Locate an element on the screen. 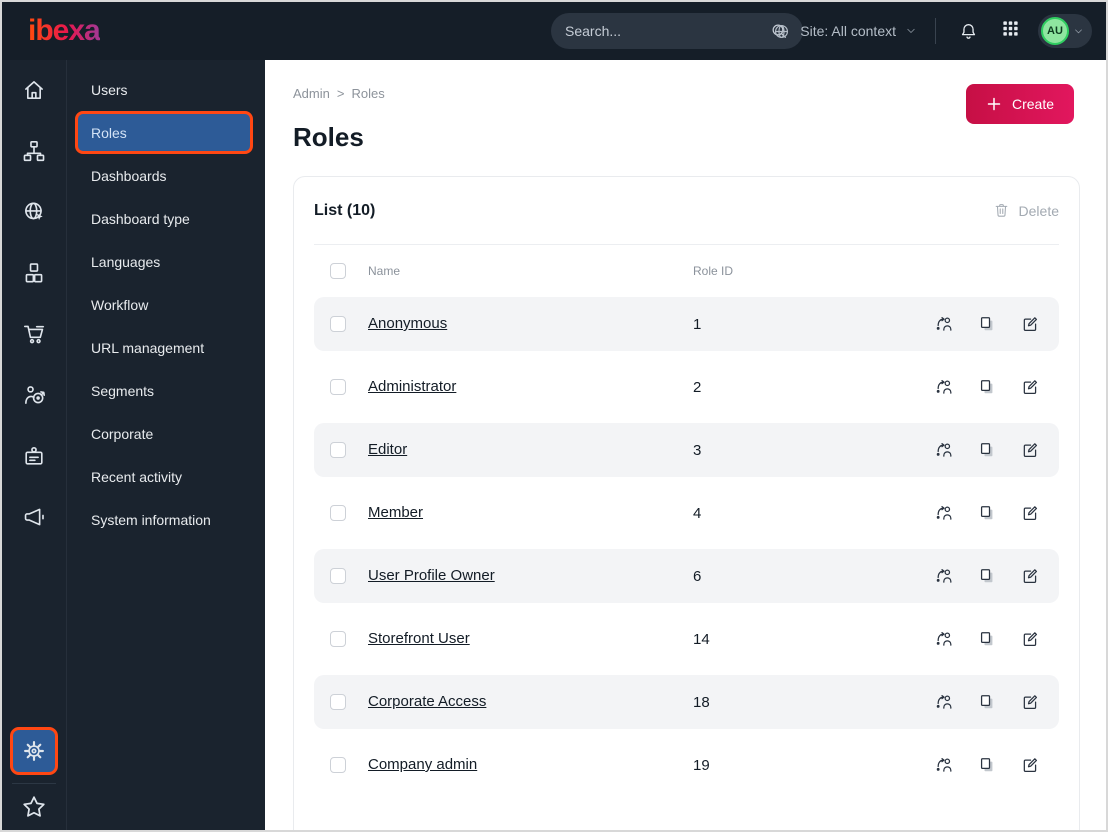 The image size is (1108, 832). nav-item-home is located at coordinates (34, 90).